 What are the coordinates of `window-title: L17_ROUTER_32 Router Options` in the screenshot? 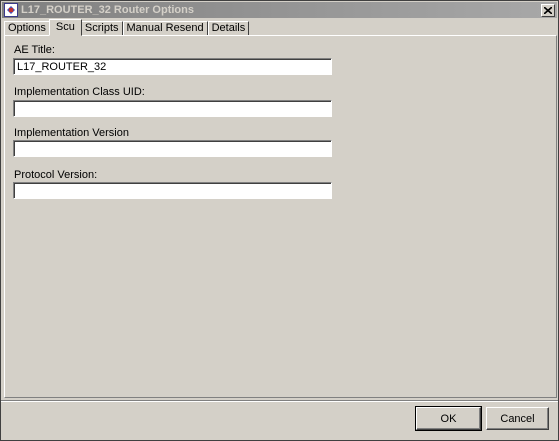 It's located at (107, 10).